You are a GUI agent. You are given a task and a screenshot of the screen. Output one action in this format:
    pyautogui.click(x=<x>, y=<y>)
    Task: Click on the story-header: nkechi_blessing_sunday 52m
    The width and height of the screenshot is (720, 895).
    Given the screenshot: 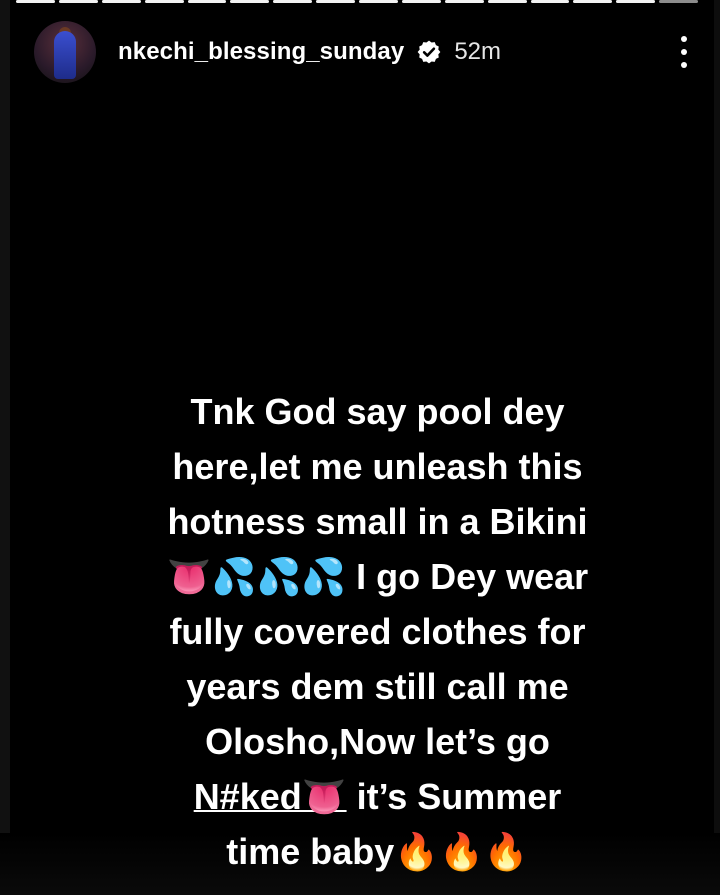 What is the action you would take?
    pyautogui.click(x=367, y=52)
    